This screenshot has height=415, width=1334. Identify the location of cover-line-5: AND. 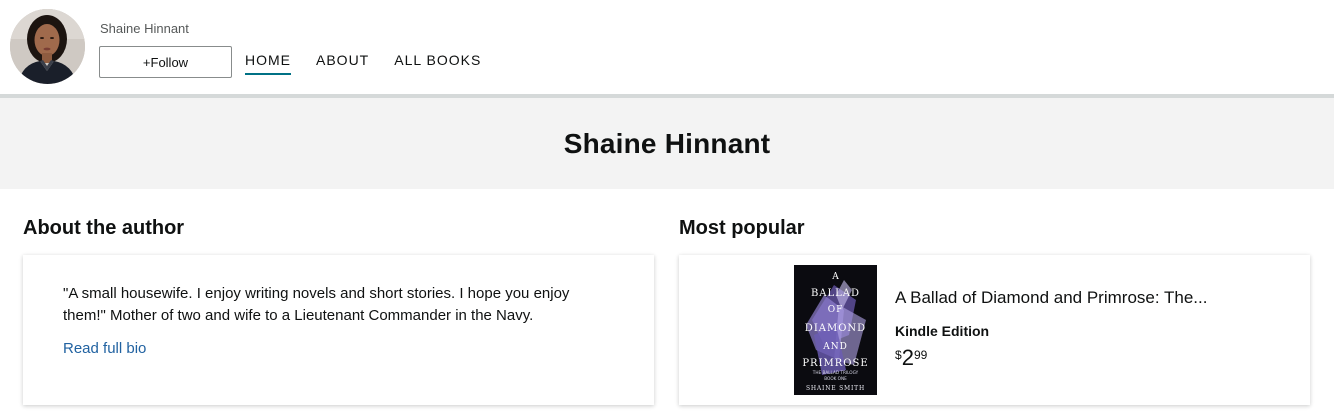
(835, 347).